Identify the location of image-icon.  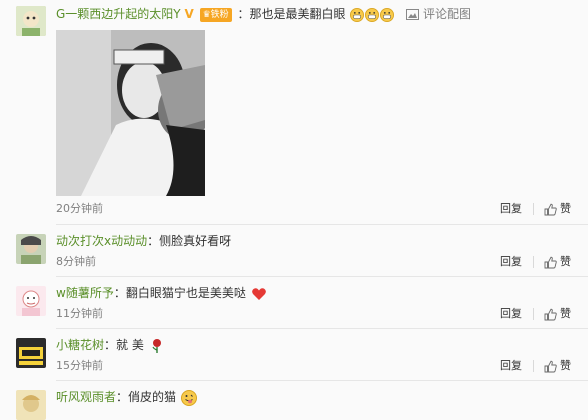
(413, 14).